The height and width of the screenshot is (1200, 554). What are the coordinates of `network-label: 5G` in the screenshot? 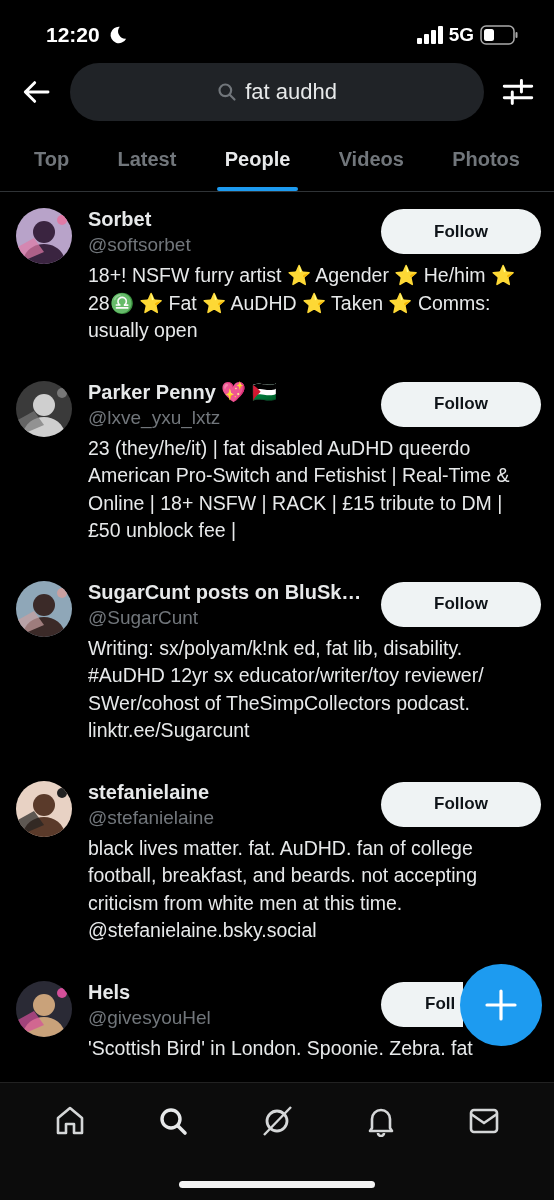 It's located at (461, 35).